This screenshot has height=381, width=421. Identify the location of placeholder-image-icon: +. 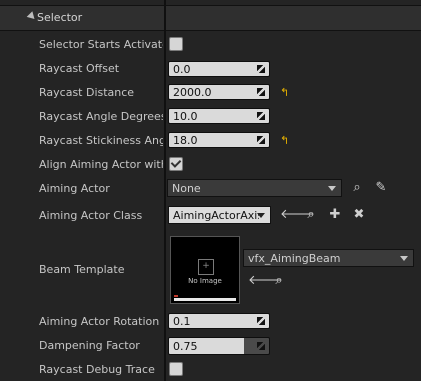
(206, 267).